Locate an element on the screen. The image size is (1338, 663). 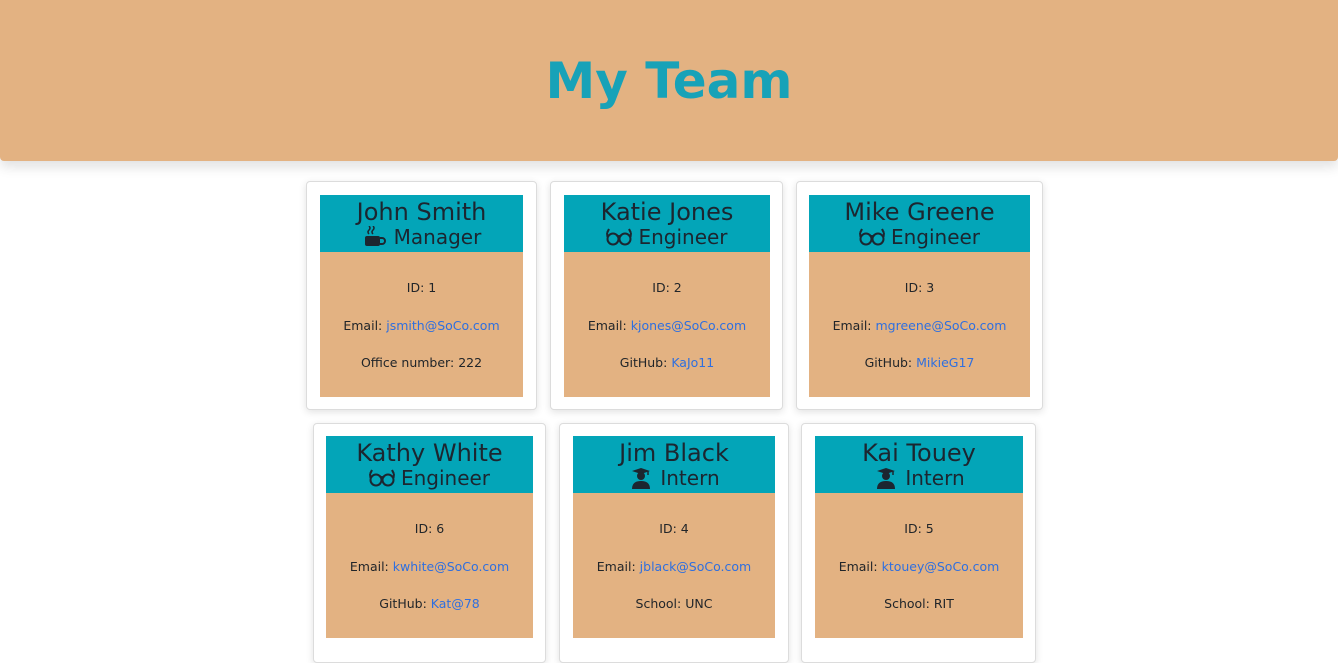
card-body: ID: 5 Email: ktouey@SoCo.com School: RIT is located at coordinates (919, 565).